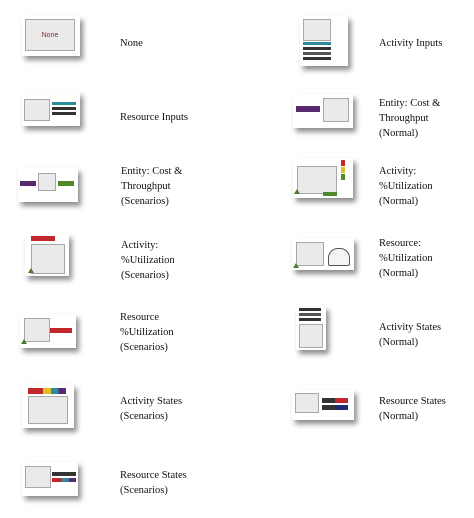 This screenshot has height=518, width=474. I want to click on util-bar, so click(330, 194).